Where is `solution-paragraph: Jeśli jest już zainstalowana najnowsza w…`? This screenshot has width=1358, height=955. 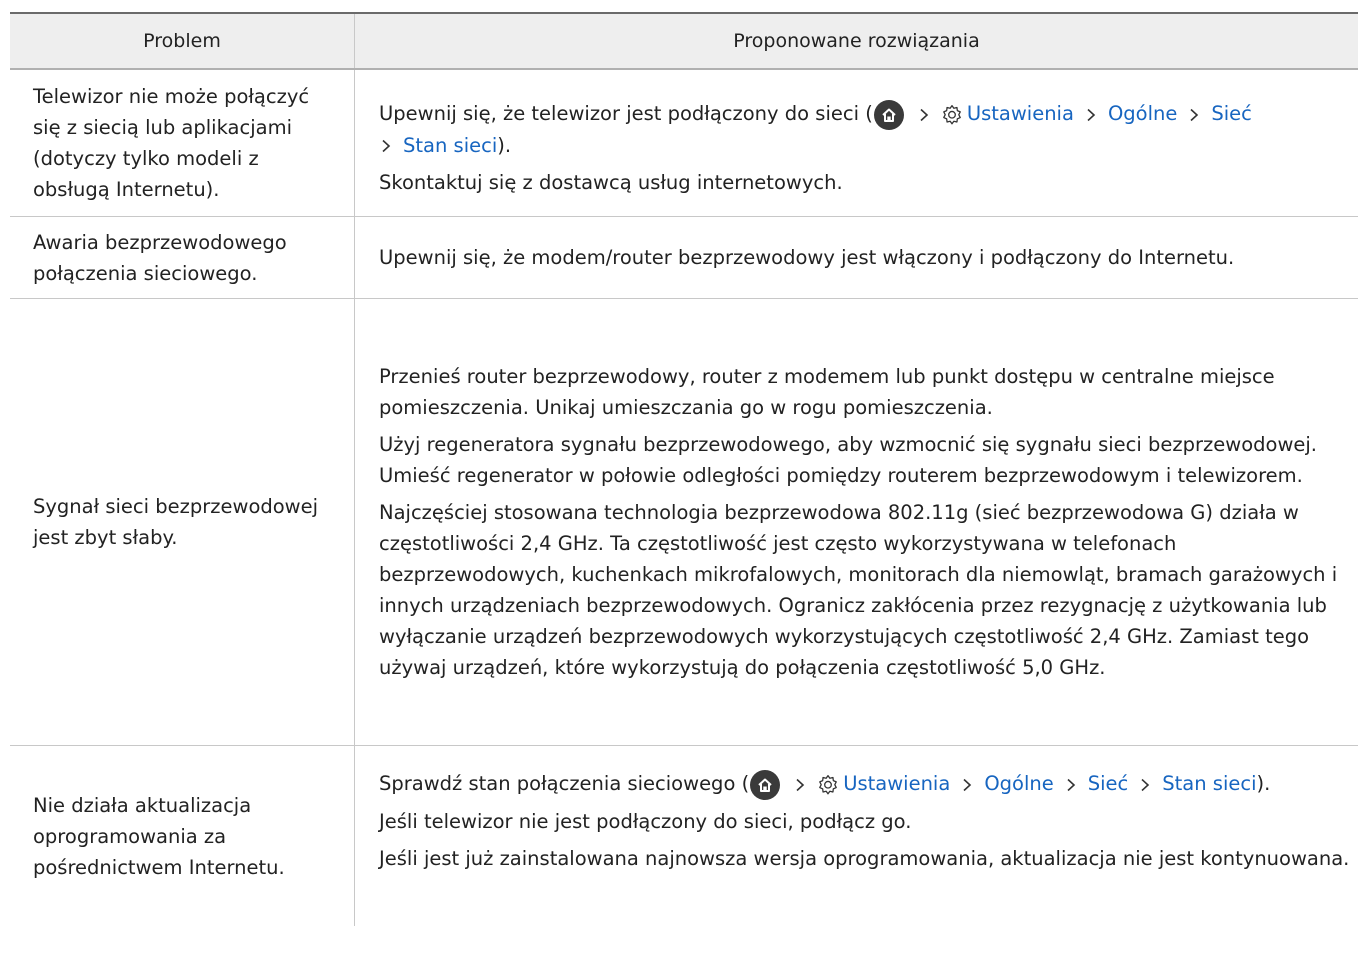
solution-paragraph: Jeśli jest już zainstalowana najnowsza w… is located at coordinates (864, 858).